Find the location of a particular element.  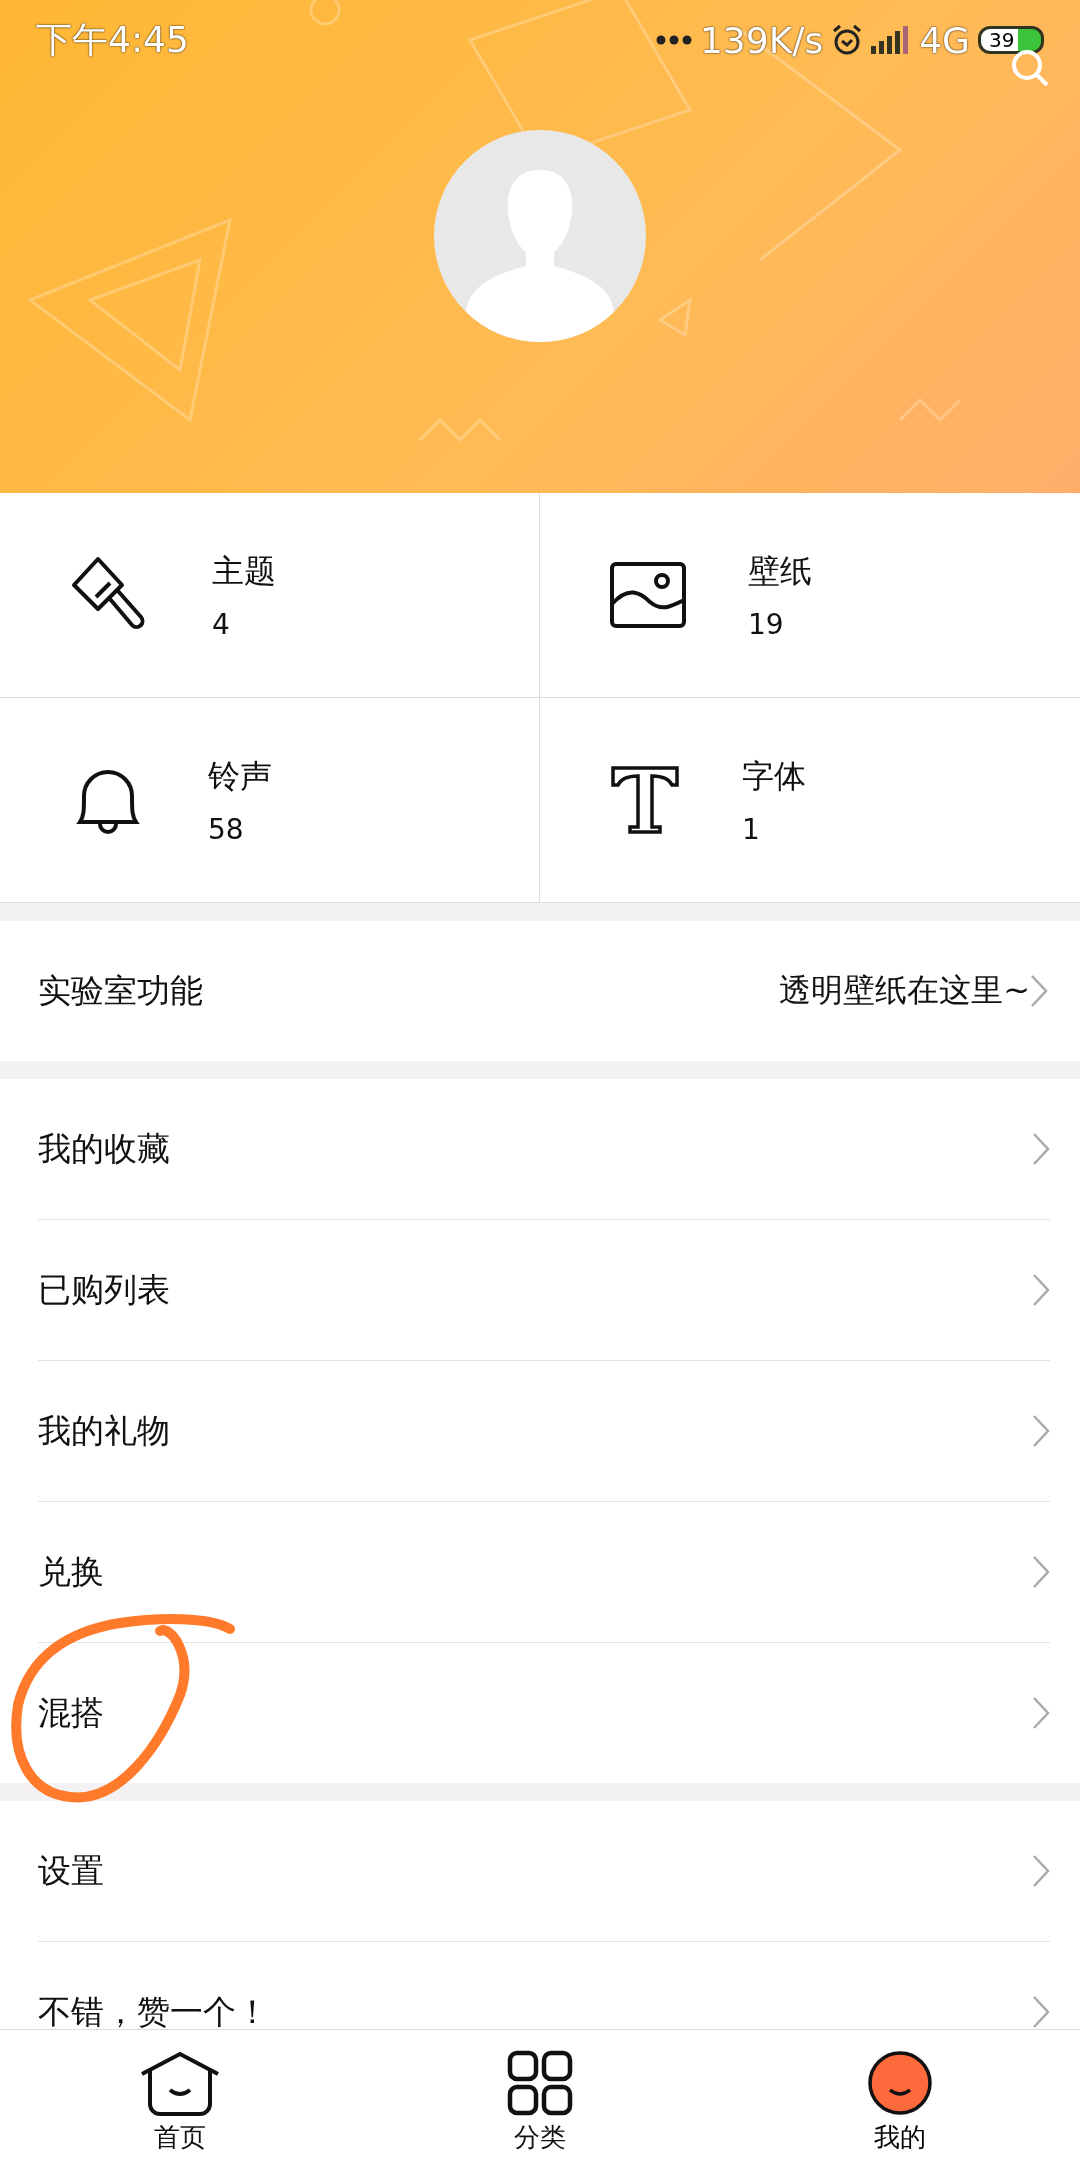

row-hint: 透明壁纸在这里~ is located at coordinates (904, 990).